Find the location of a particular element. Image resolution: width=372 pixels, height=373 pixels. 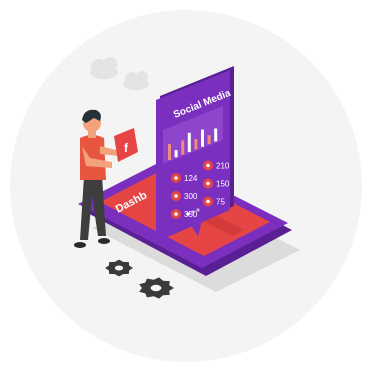

stat-value: 350 is located at coordinates (191, 214).